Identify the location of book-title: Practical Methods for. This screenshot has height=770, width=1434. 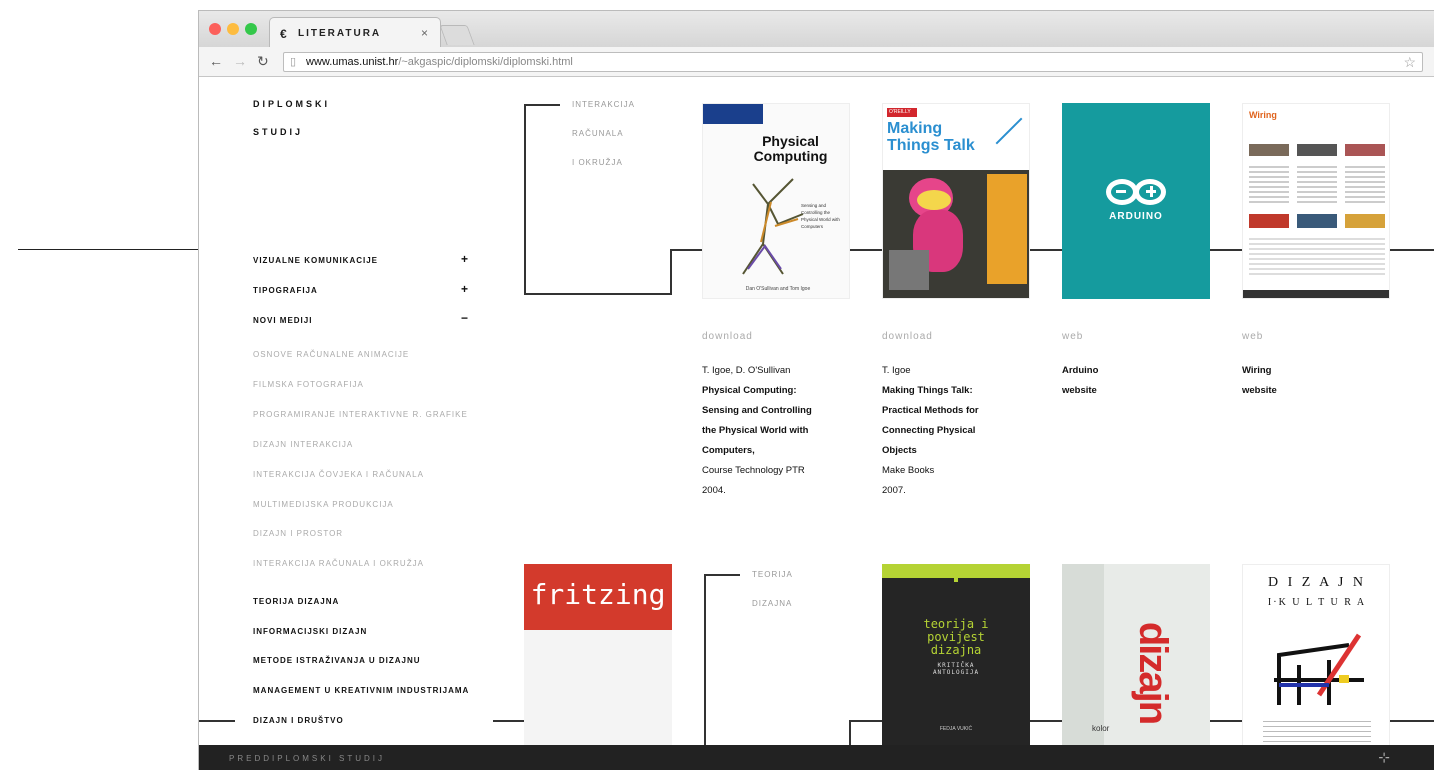
(930, 410).